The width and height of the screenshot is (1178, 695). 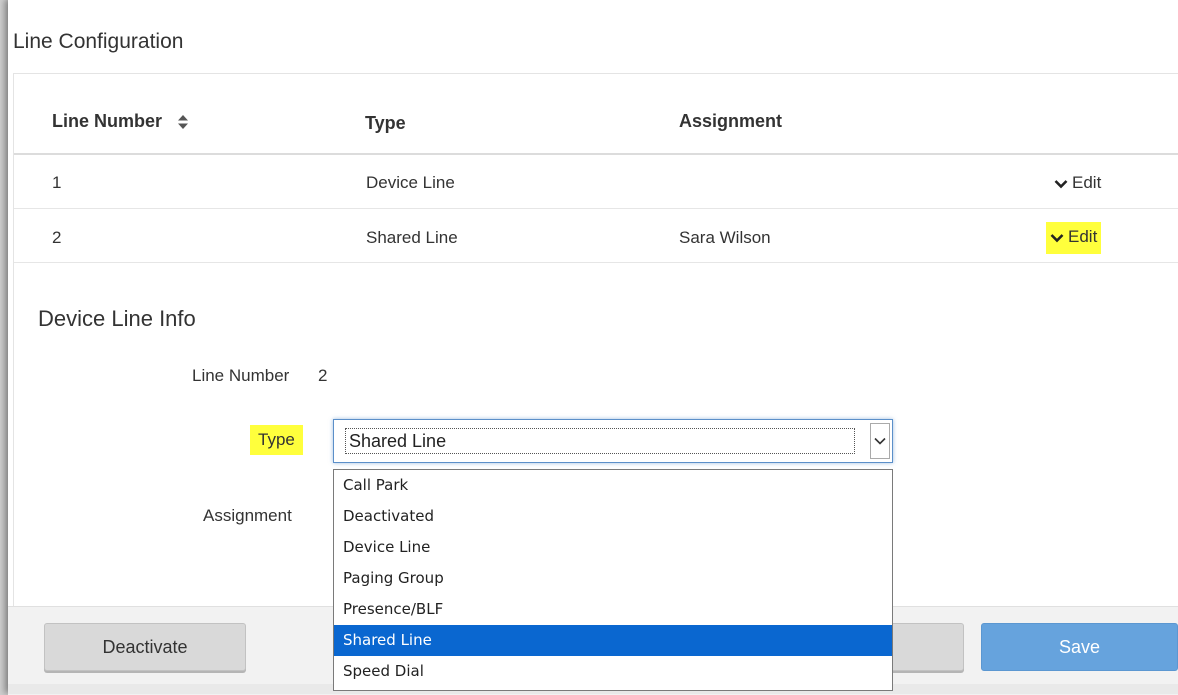 I want to click on select-arrow-button, so click(x=880, y=441).